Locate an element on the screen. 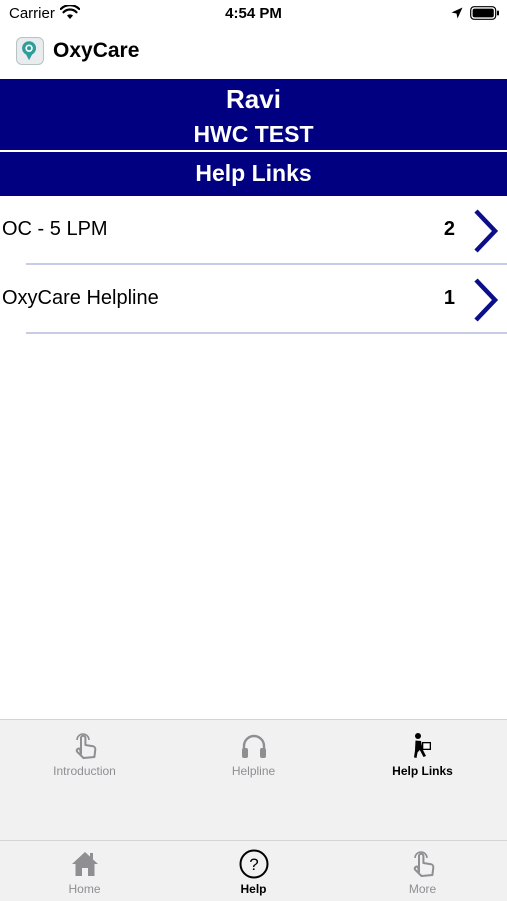  sub-tab-bar: Introduction Helpline Help Links is located at coordinates (253, 779).